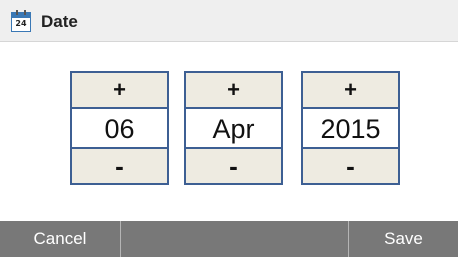  I want to click on month-spinner: + Apr -, so click(233, 128).